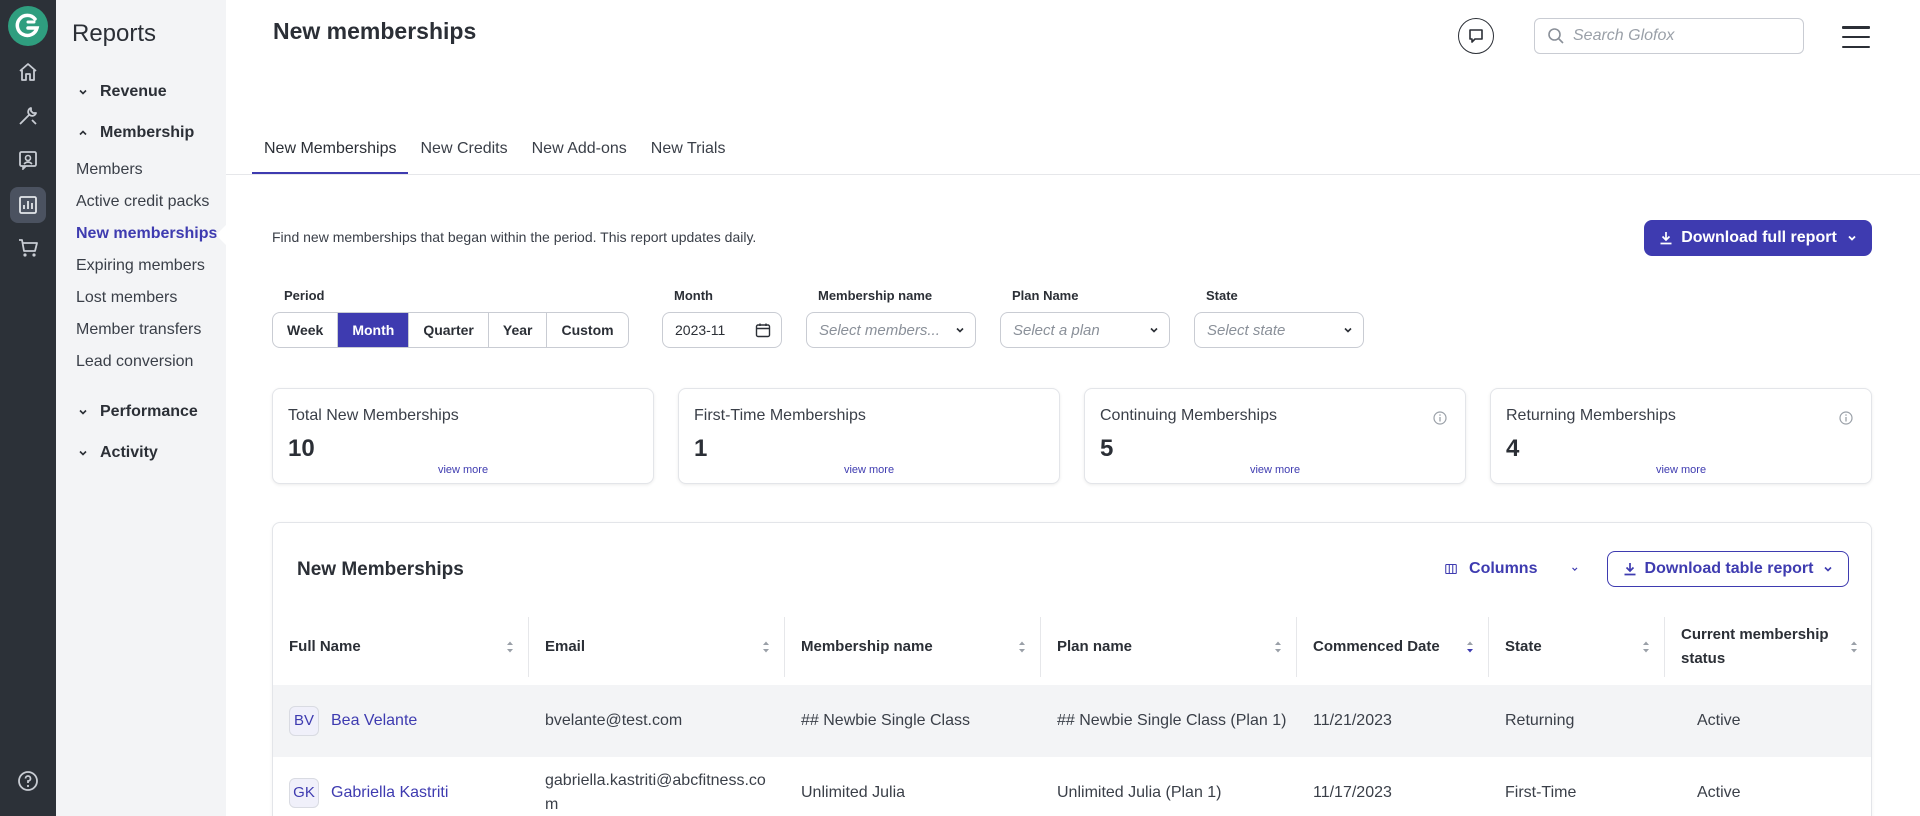 Image resolution: width=1920 pixels, height=816 pixels. What do you see at coordinates (518, 330) in the screenshot?
I see `period-year-button: Year` at bounding box center [518, 330].